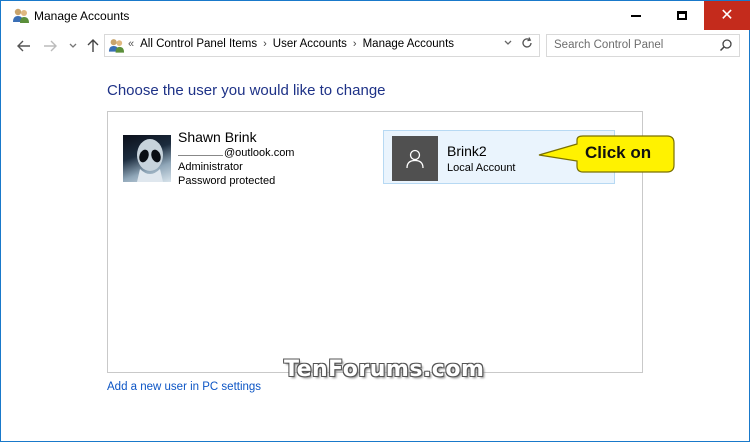  I want to click on person-icon, so click(415, 158).